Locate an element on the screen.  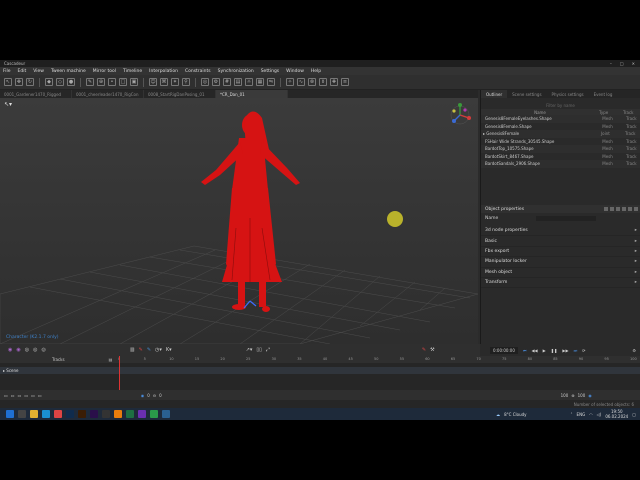
close-button: ✕ is located at coordinates (633, 63).